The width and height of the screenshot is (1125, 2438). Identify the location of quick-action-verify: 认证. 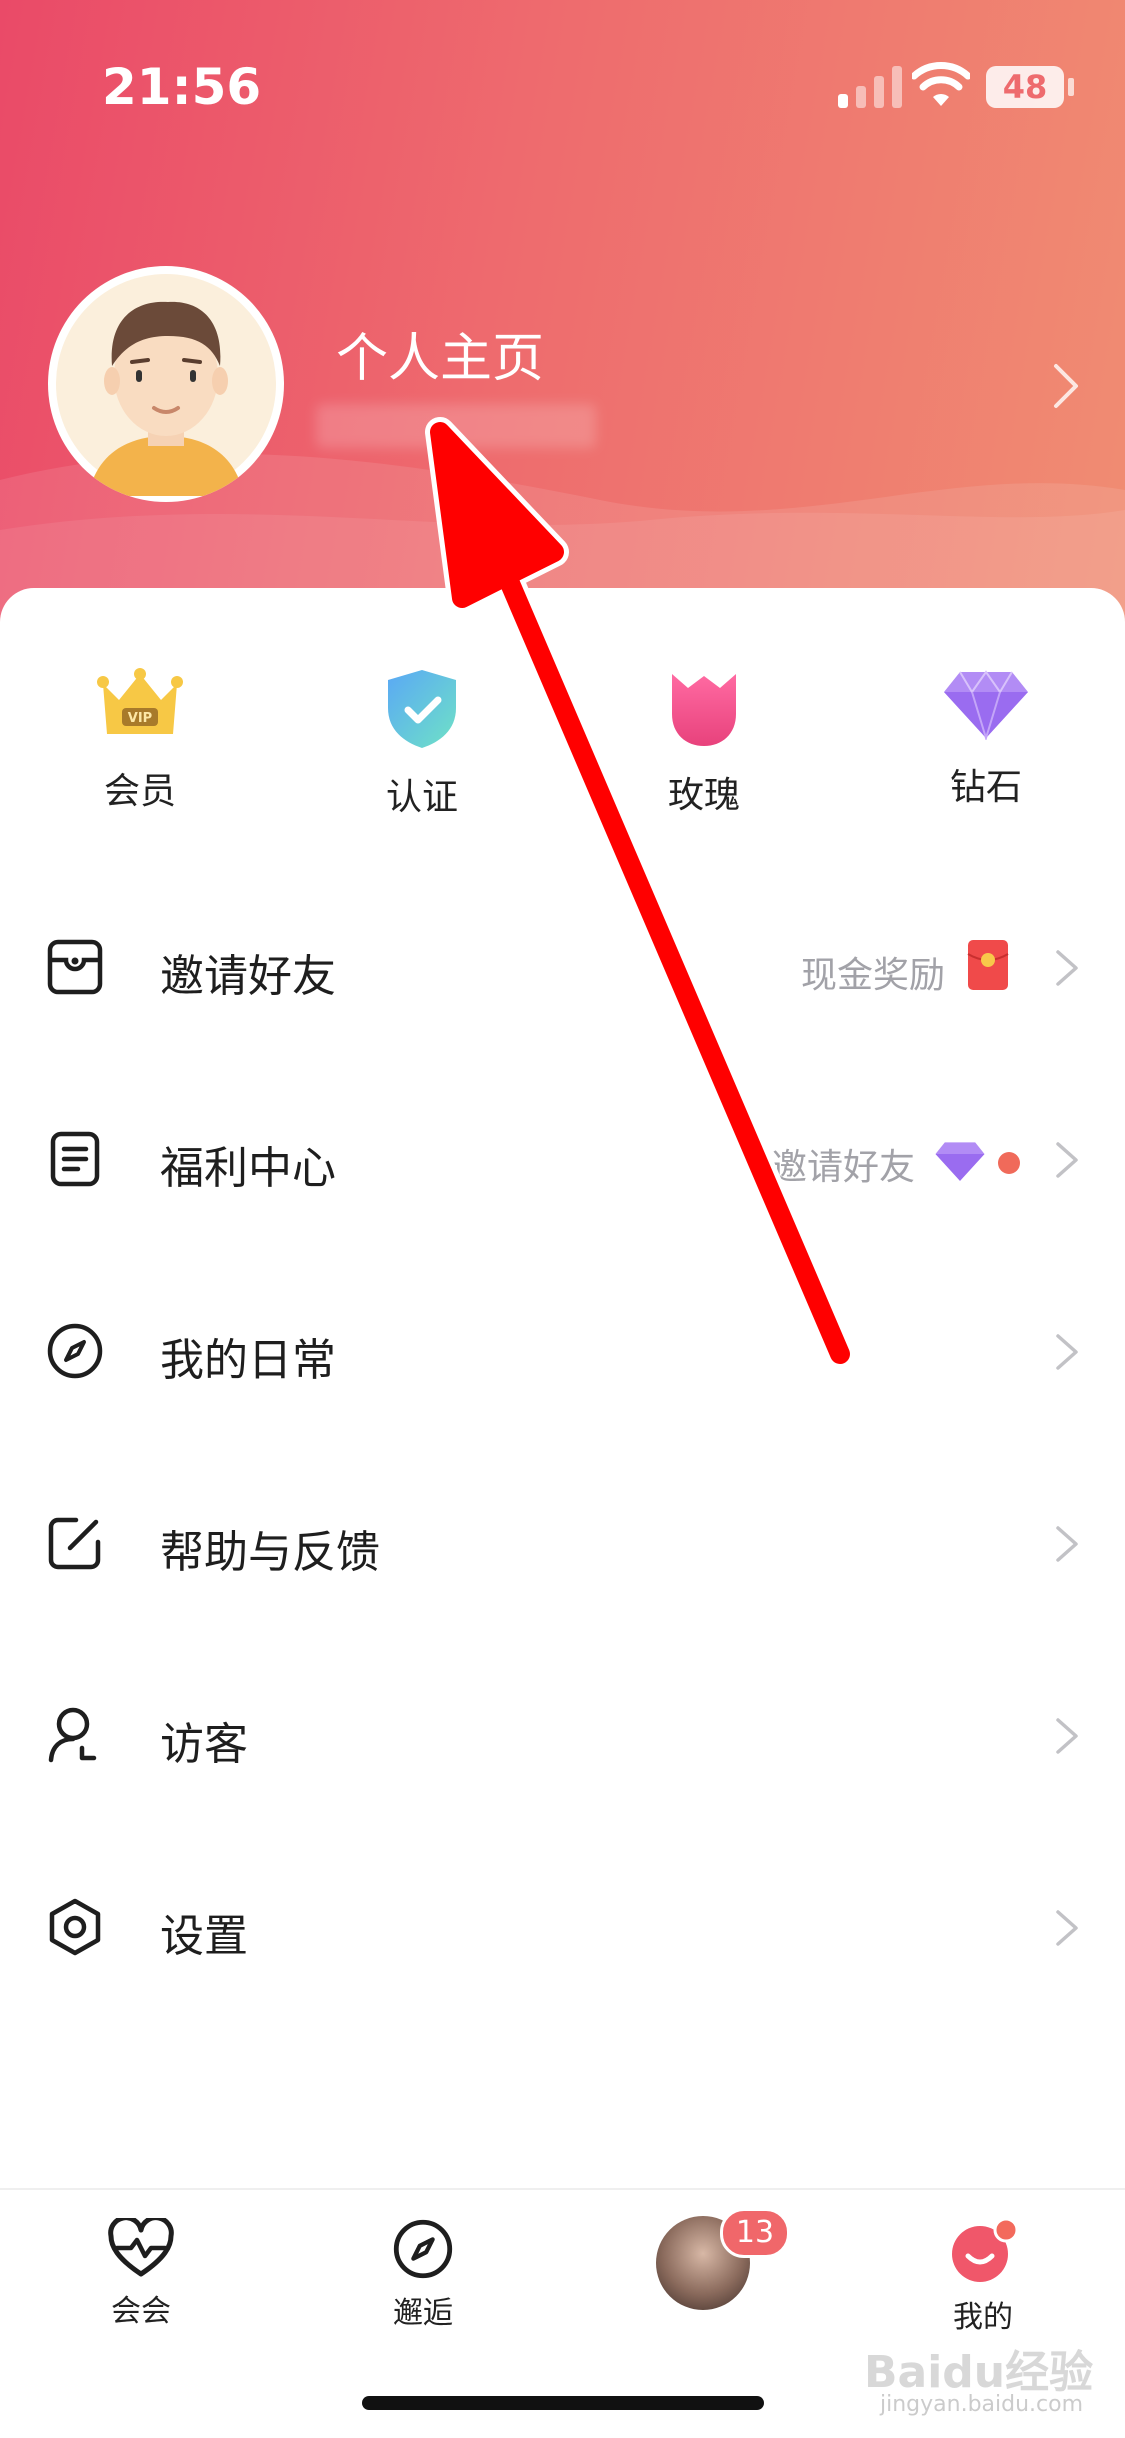
(422, 744).